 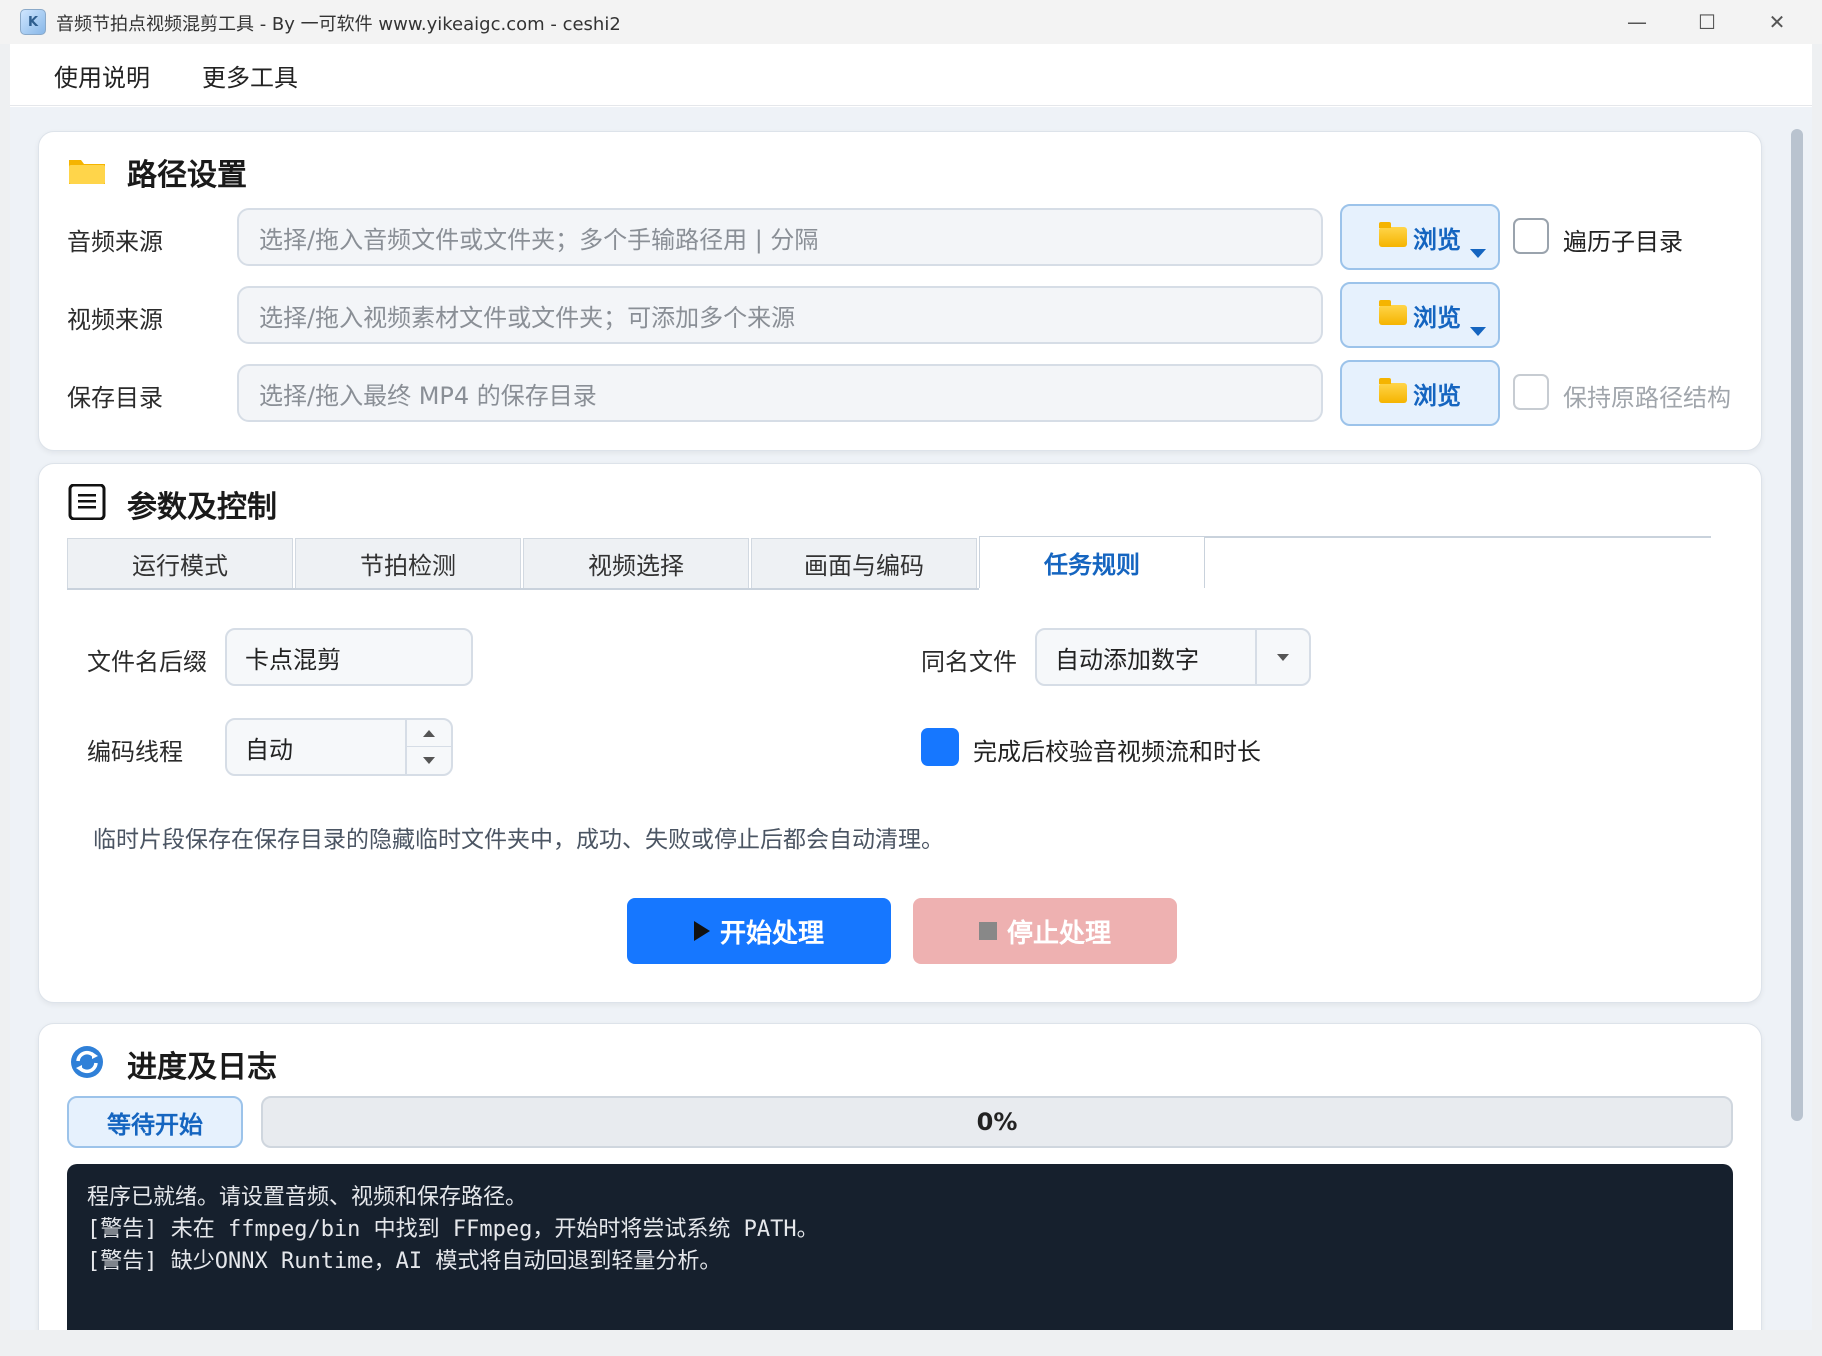 I want to click on progress-percent: 0%, so click(x=997, y=1122).